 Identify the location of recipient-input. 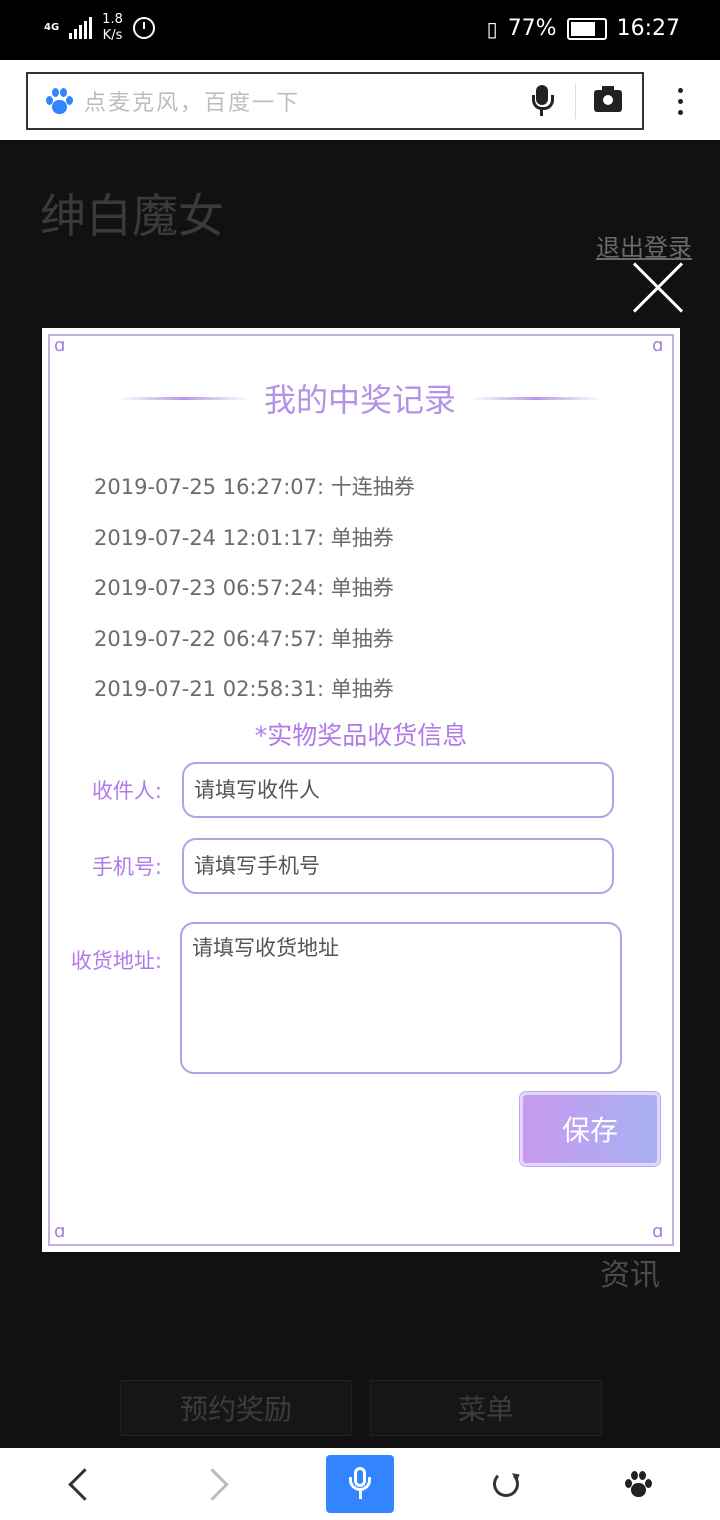
(398, 790).